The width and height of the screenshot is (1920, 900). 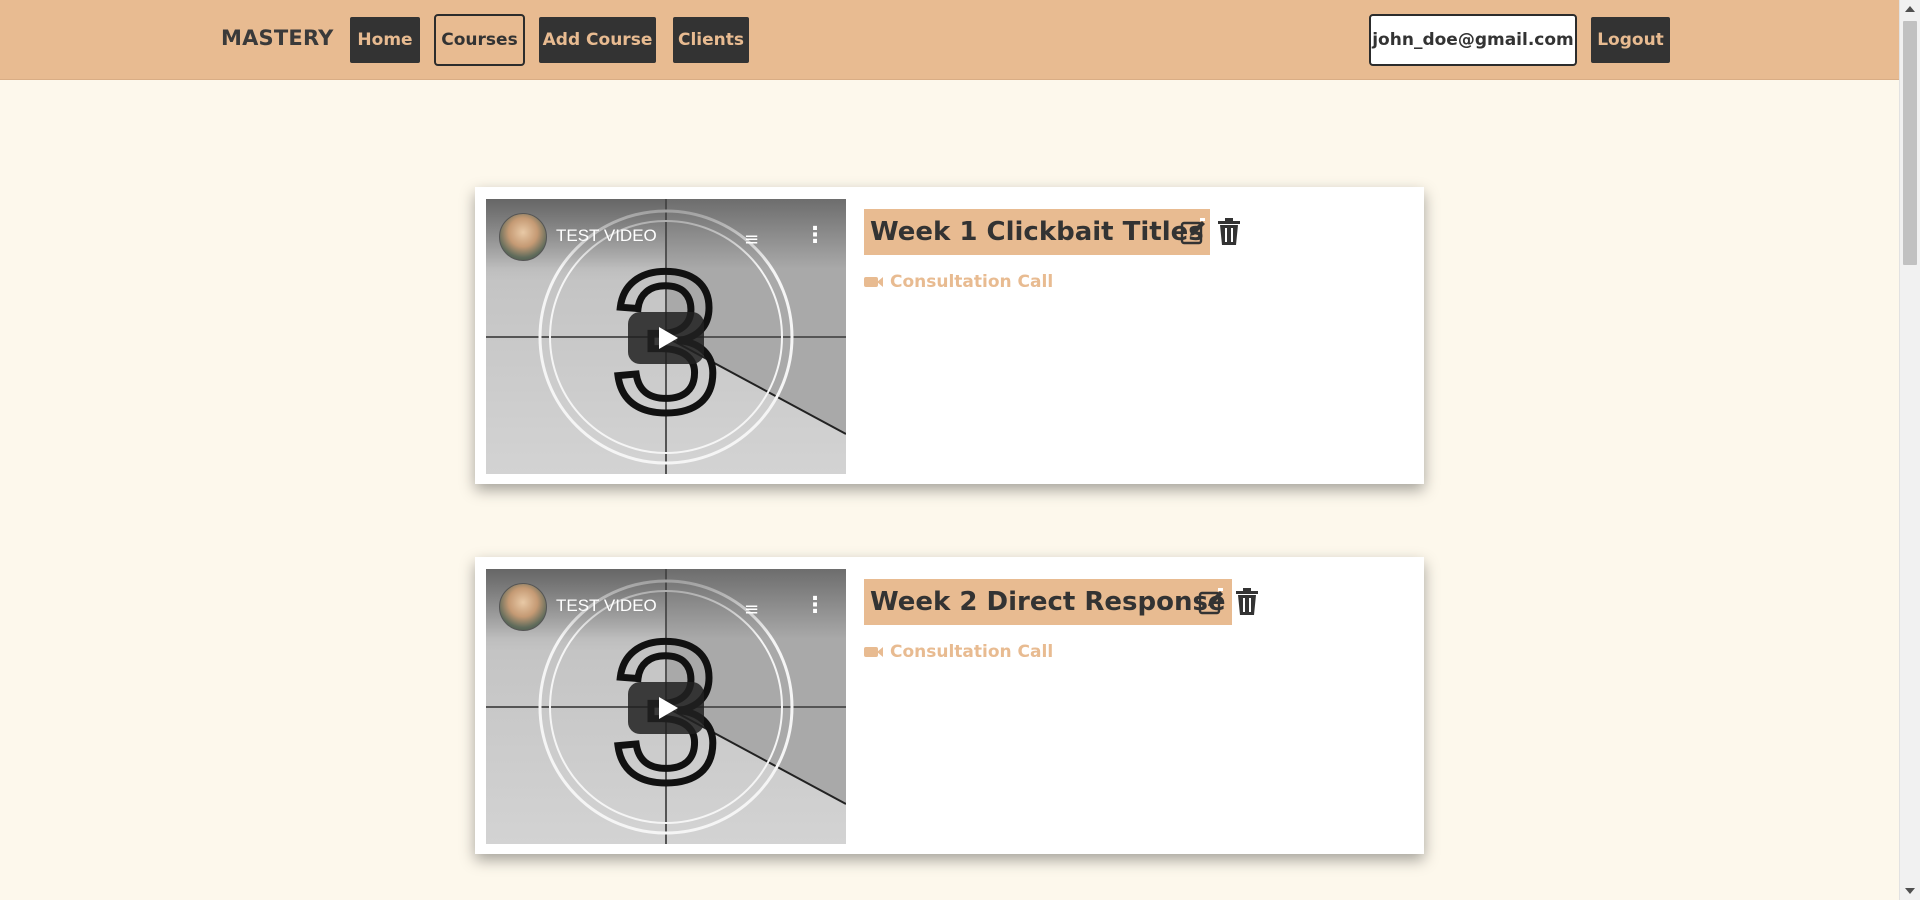 I want to click on scroll-down-arrow-icon, so click(x=1910, y=891).